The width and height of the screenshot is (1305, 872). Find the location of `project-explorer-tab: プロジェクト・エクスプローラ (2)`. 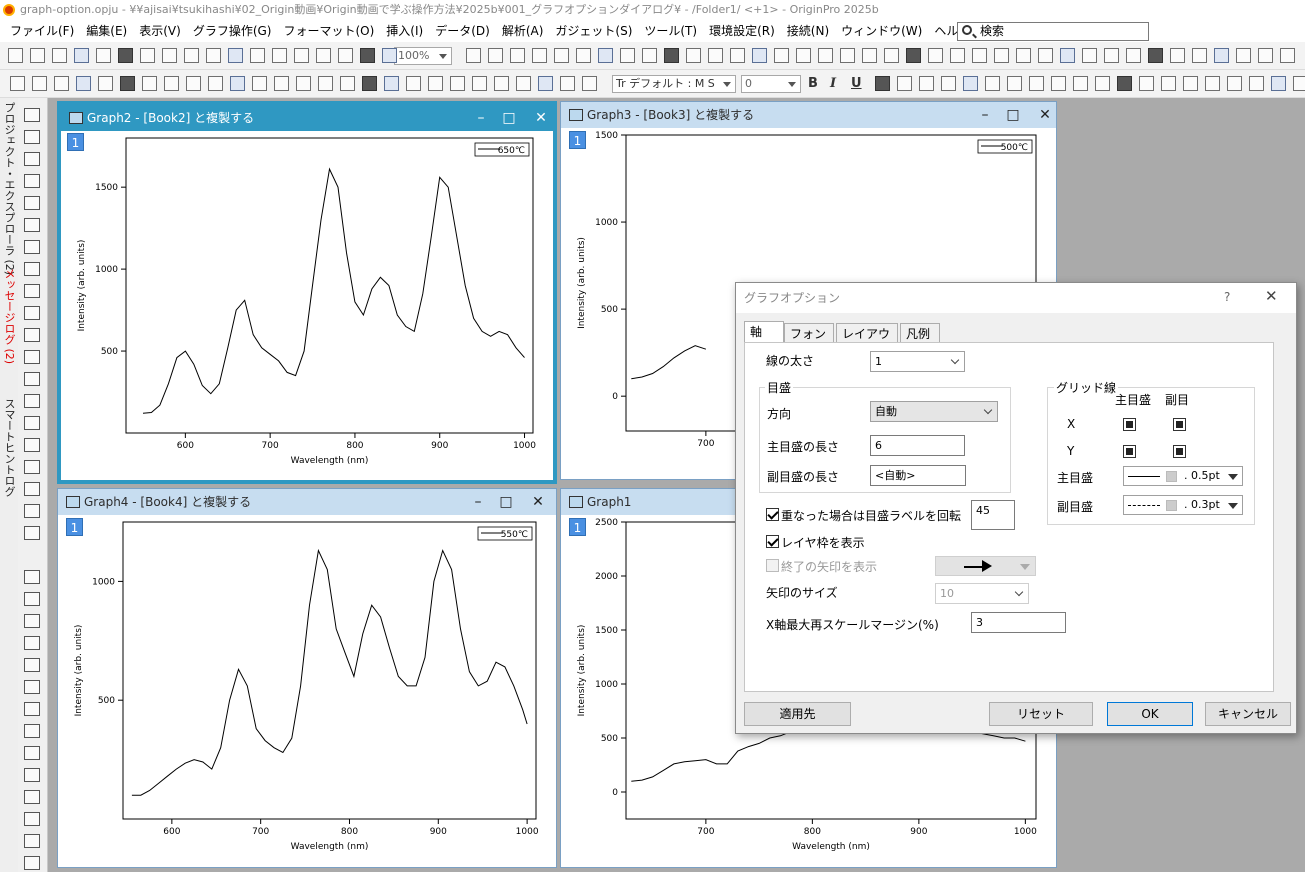

project-explorer-tab: プロジェクト・エクスプローラ (2) is located at coordinates (9, 188).